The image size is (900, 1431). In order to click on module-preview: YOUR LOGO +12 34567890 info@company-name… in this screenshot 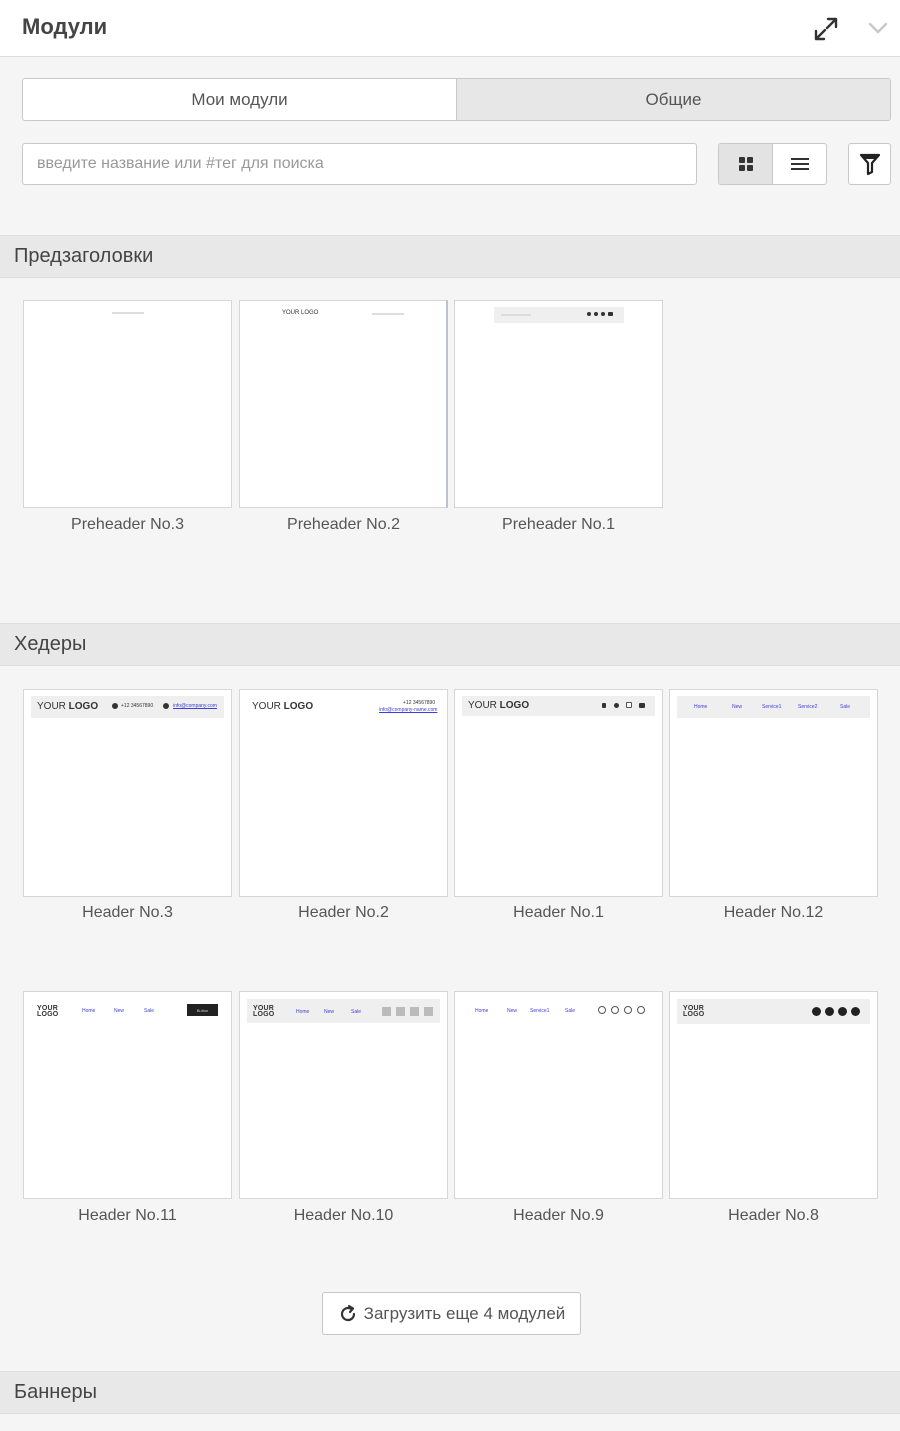, I will do `click(343, 793)`.